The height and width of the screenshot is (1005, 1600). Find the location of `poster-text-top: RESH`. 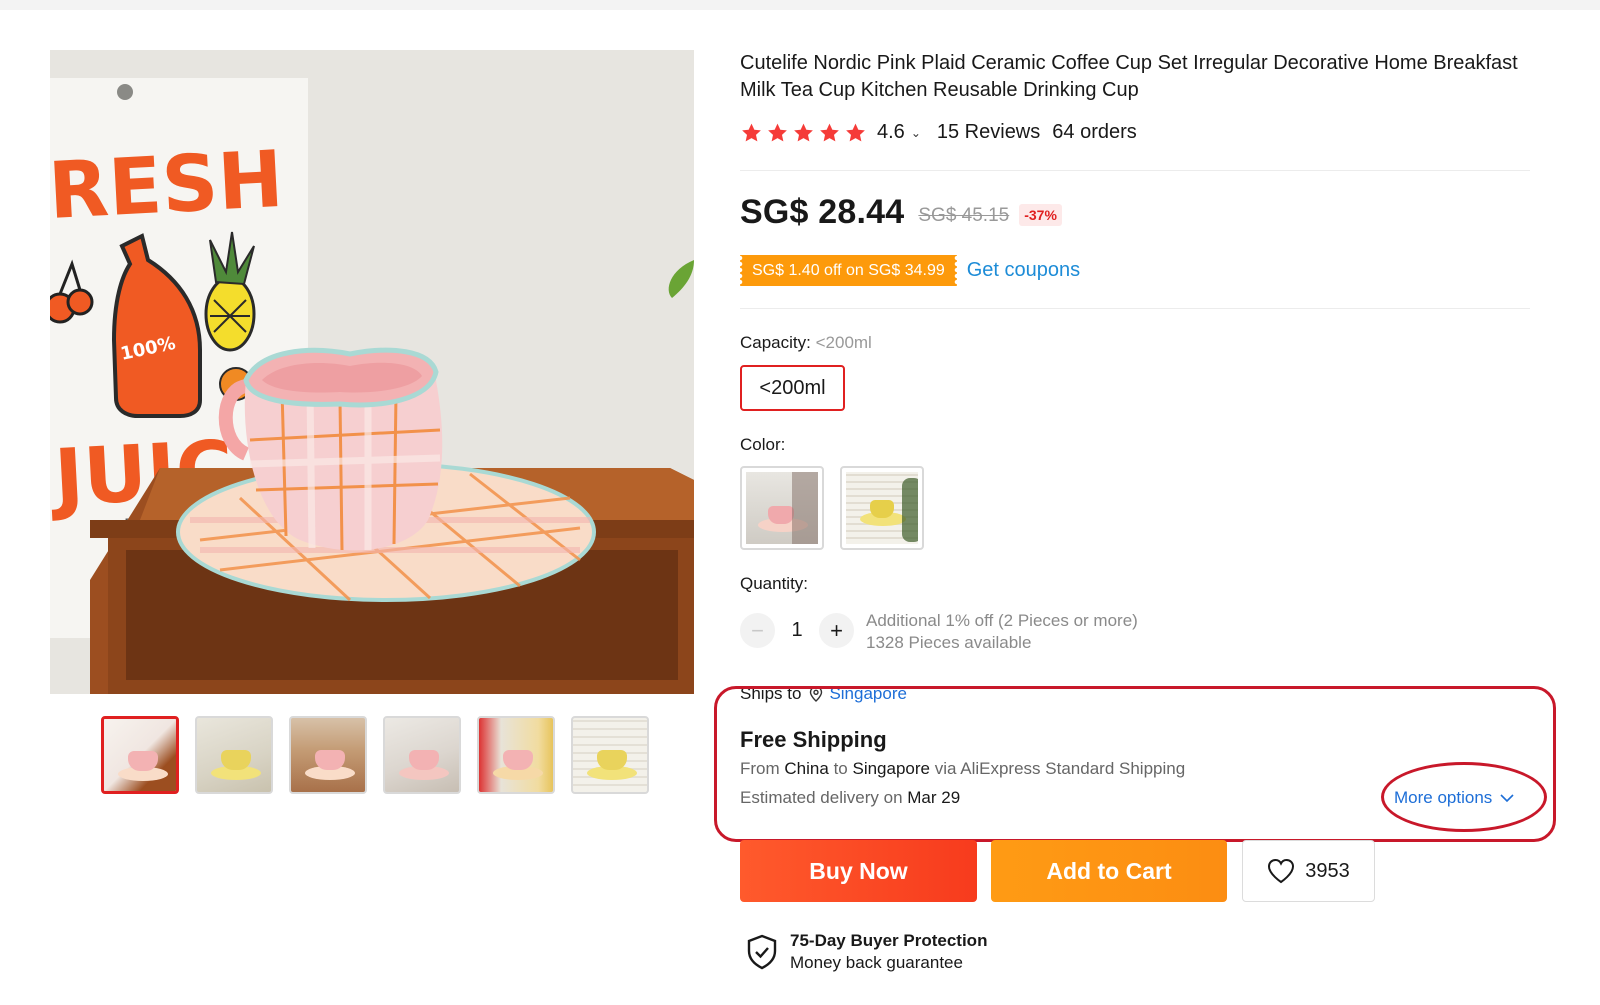

poster-text-top: RESH is located at coordinates (167, 186).